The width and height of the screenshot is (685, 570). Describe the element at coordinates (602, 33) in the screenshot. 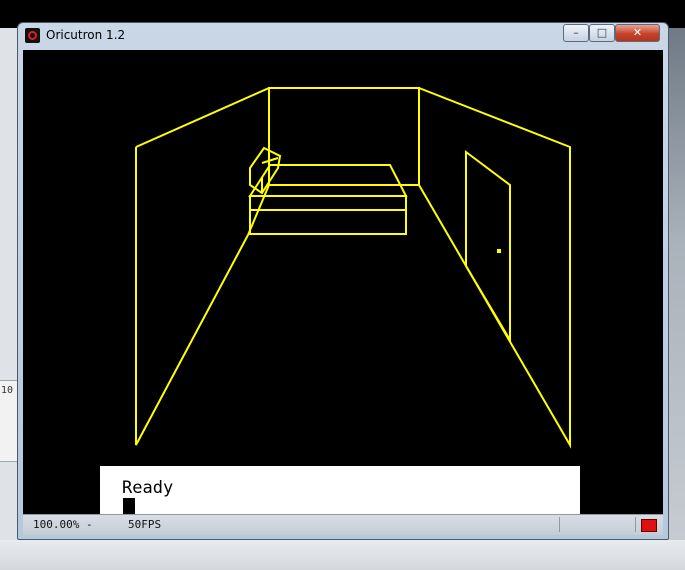

I see `maximize-button: □` at that location.